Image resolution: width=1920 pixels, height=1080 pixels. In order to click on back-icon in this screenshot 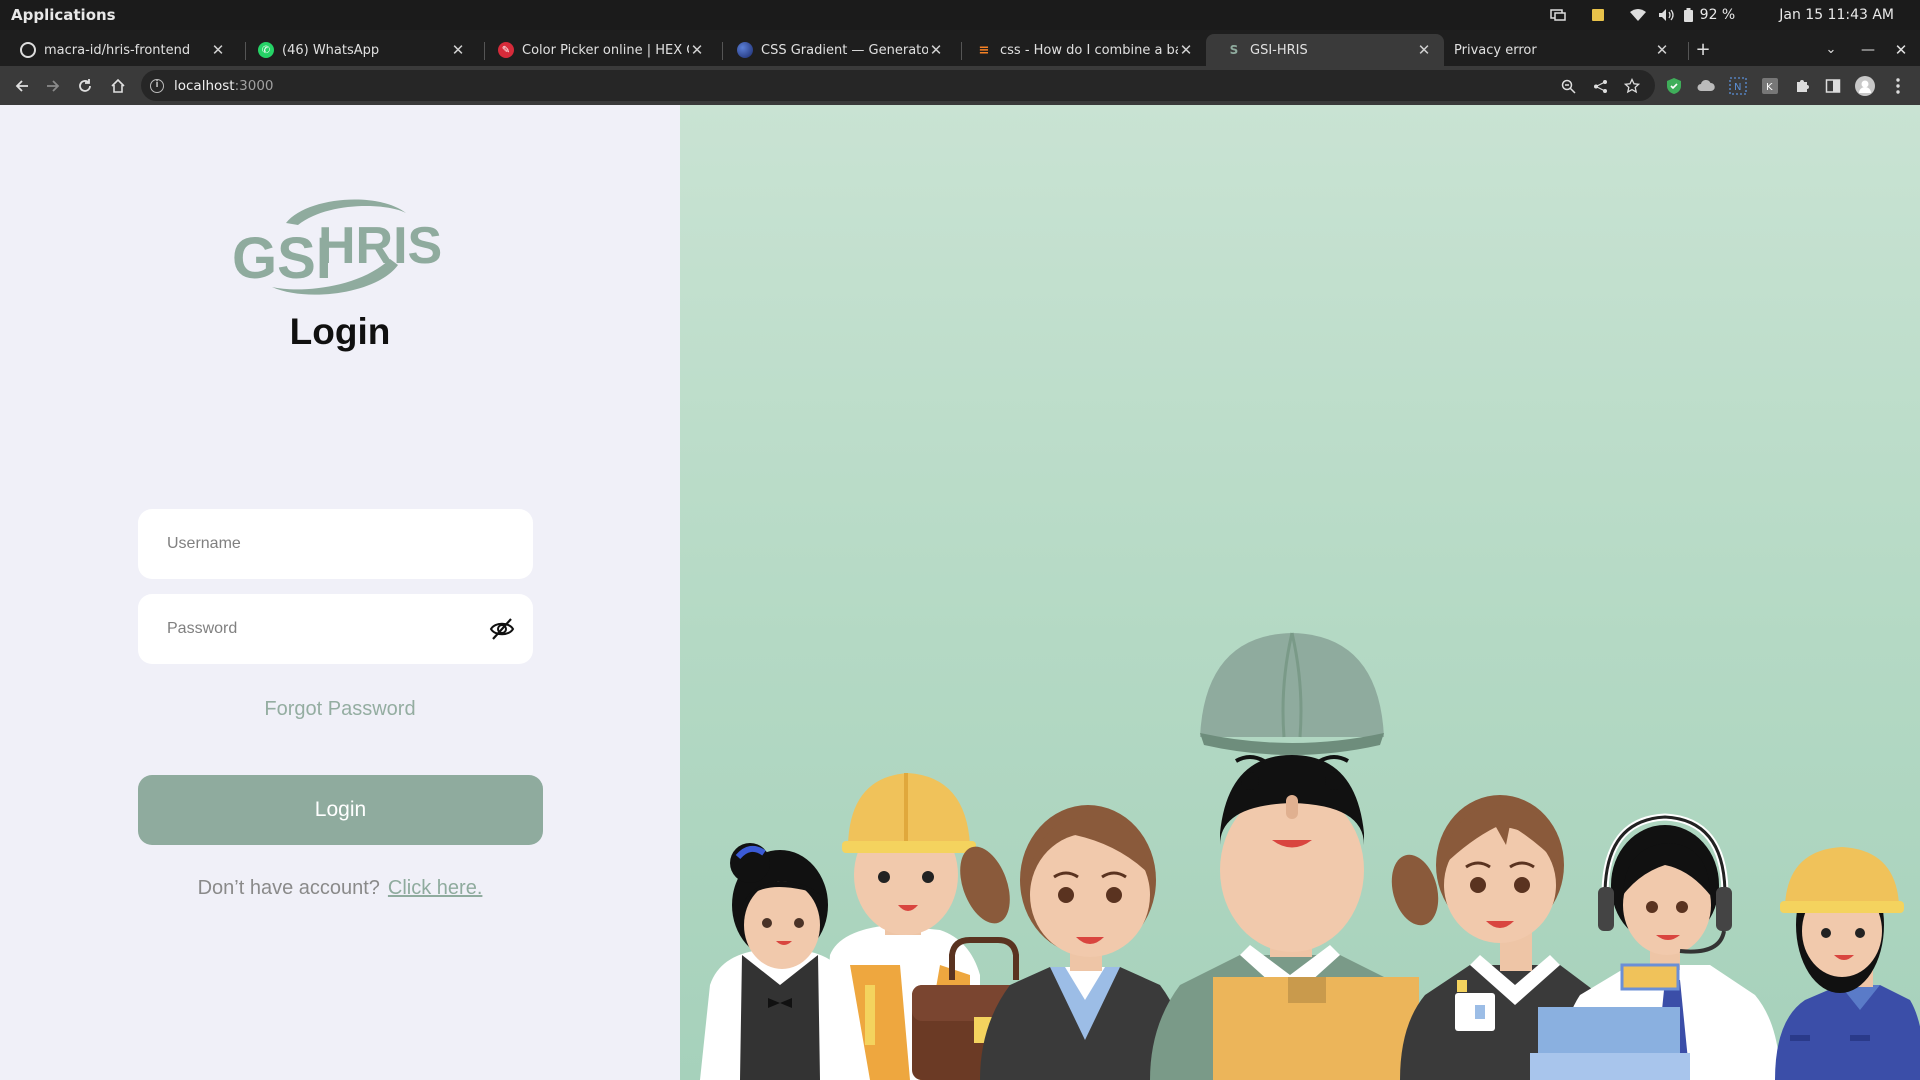, I will do `click(22, 86)`.